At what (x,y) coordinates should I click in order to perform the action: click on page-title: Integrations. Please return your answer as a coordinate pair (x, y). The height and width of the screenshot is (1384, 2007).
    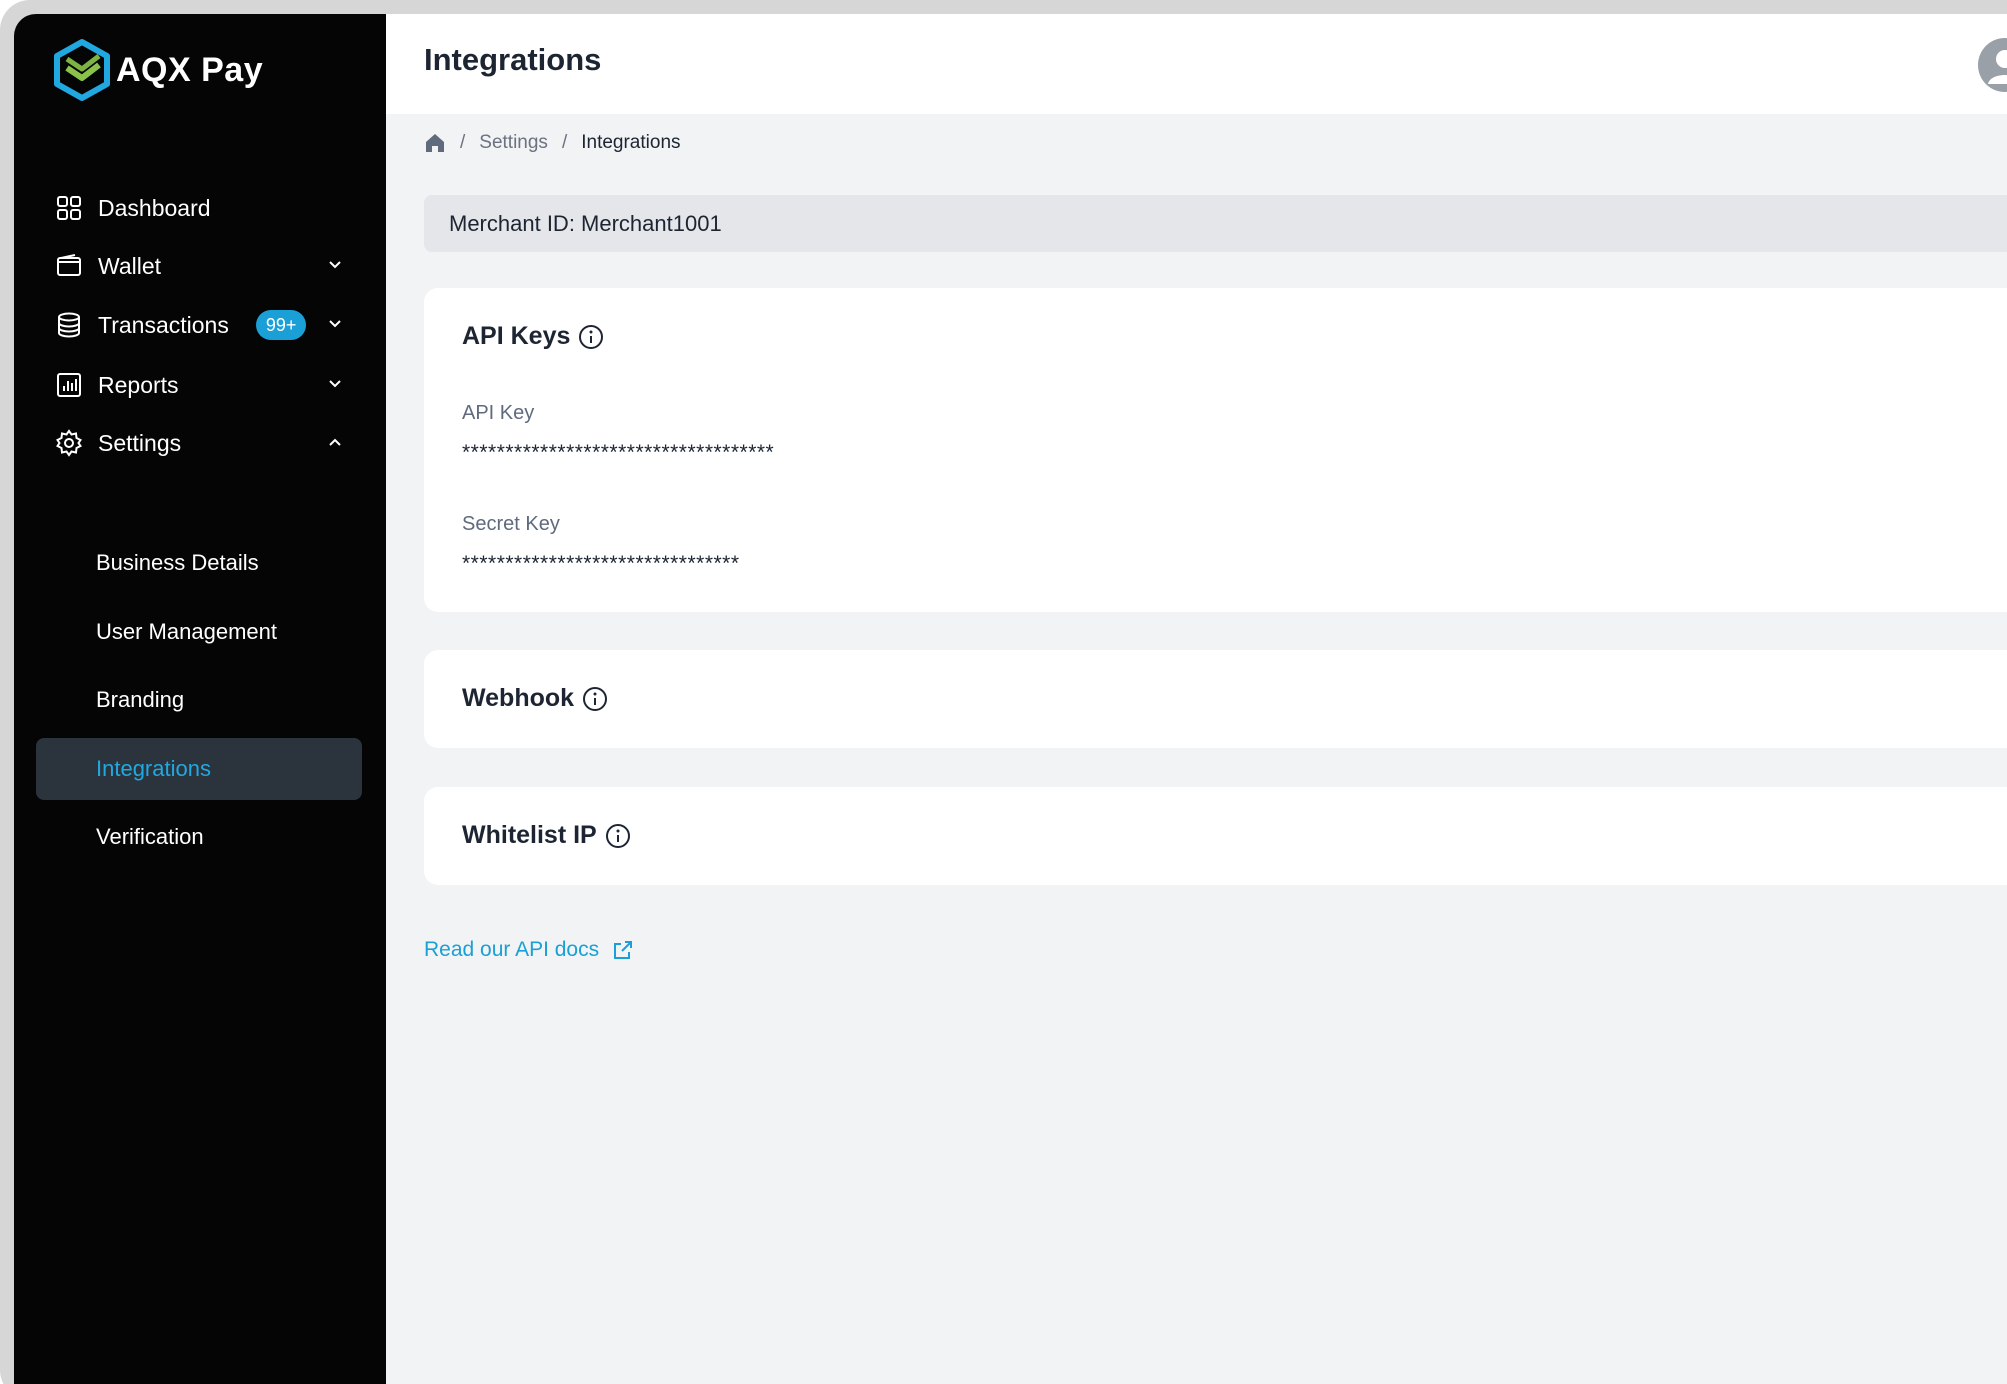
    Looking at the image, I should click on (513, 59).